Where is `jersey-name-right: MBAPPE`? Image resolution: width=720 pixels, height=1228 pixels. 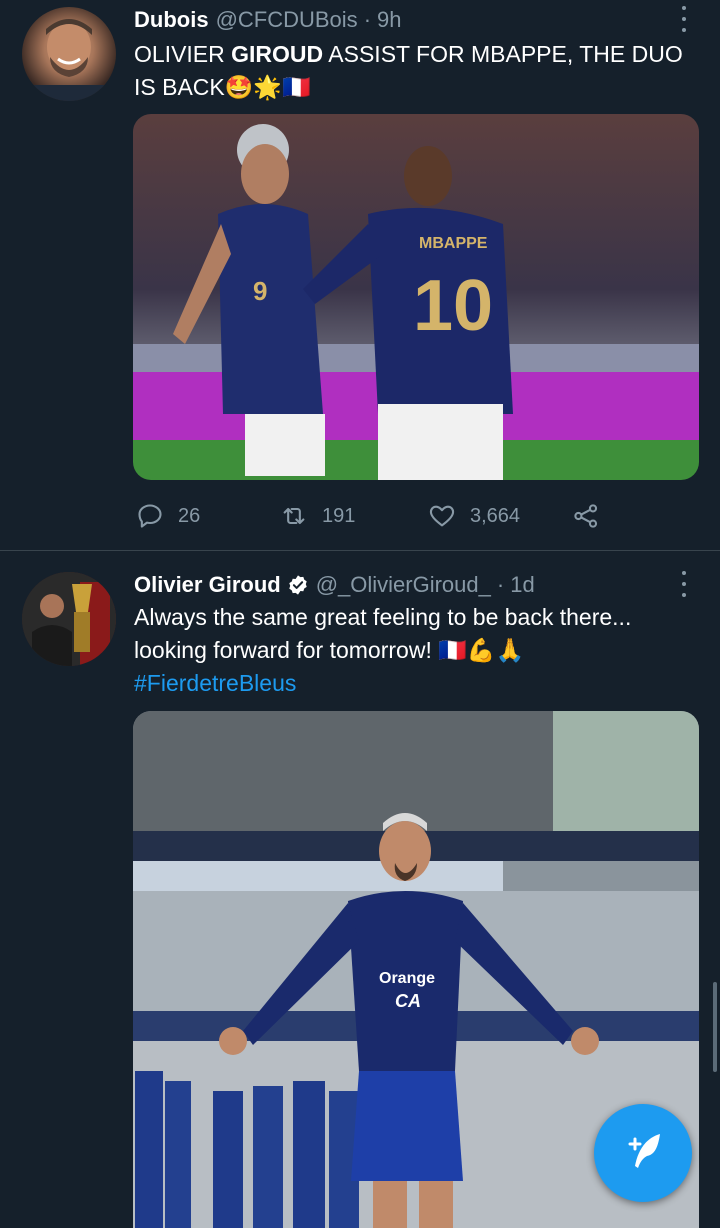 jersey-name-right: MBAPPE is located at coordinates (453, 243).